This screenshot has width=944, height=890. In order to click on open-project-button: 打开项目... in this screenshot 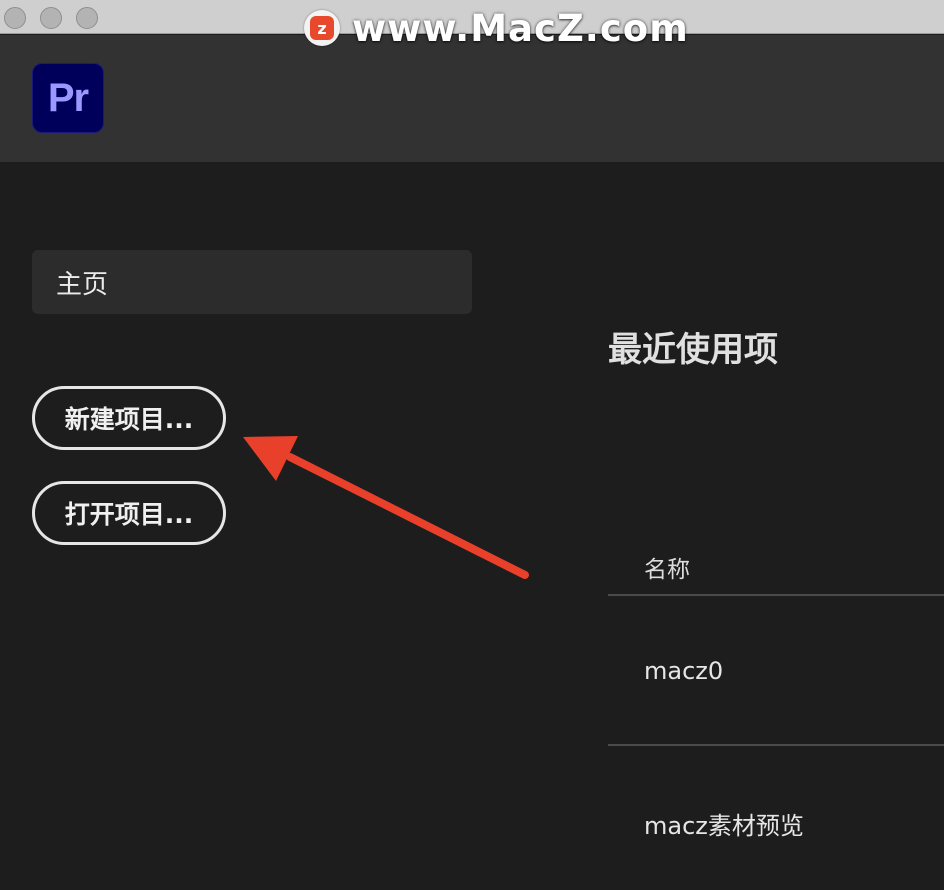, I will do `click(129, 513)`.